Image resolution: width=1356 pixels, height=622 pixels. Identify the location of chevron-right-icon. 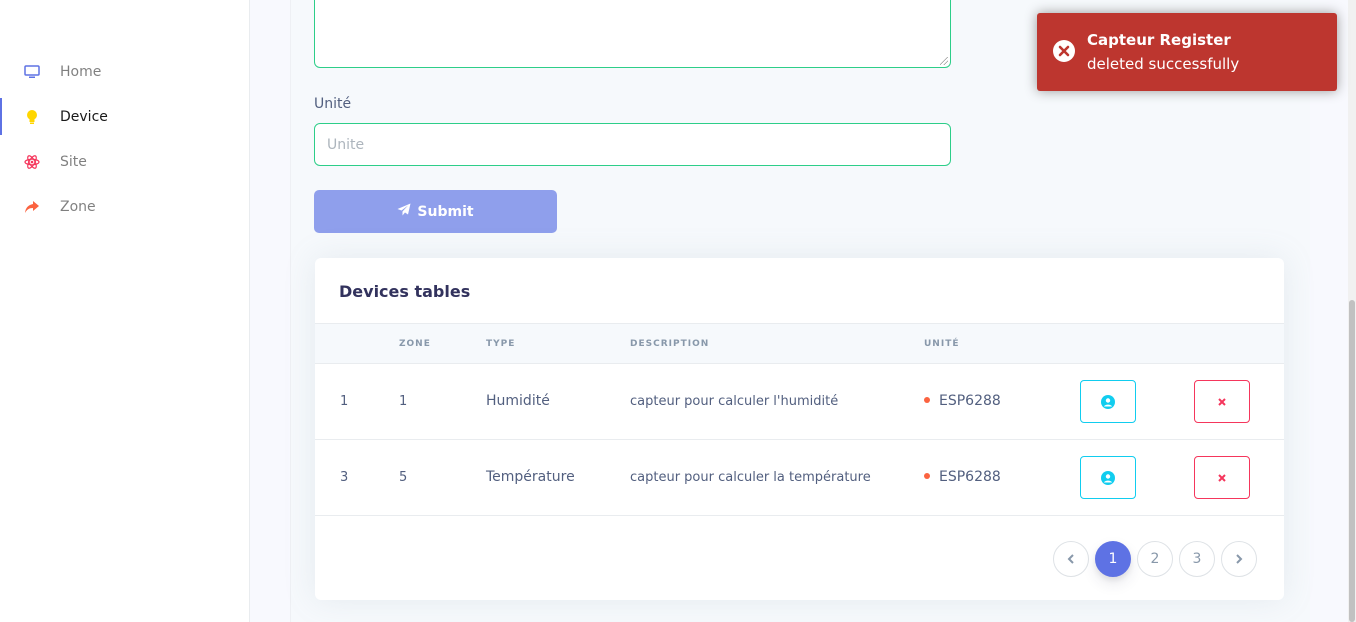
(1239, 559).